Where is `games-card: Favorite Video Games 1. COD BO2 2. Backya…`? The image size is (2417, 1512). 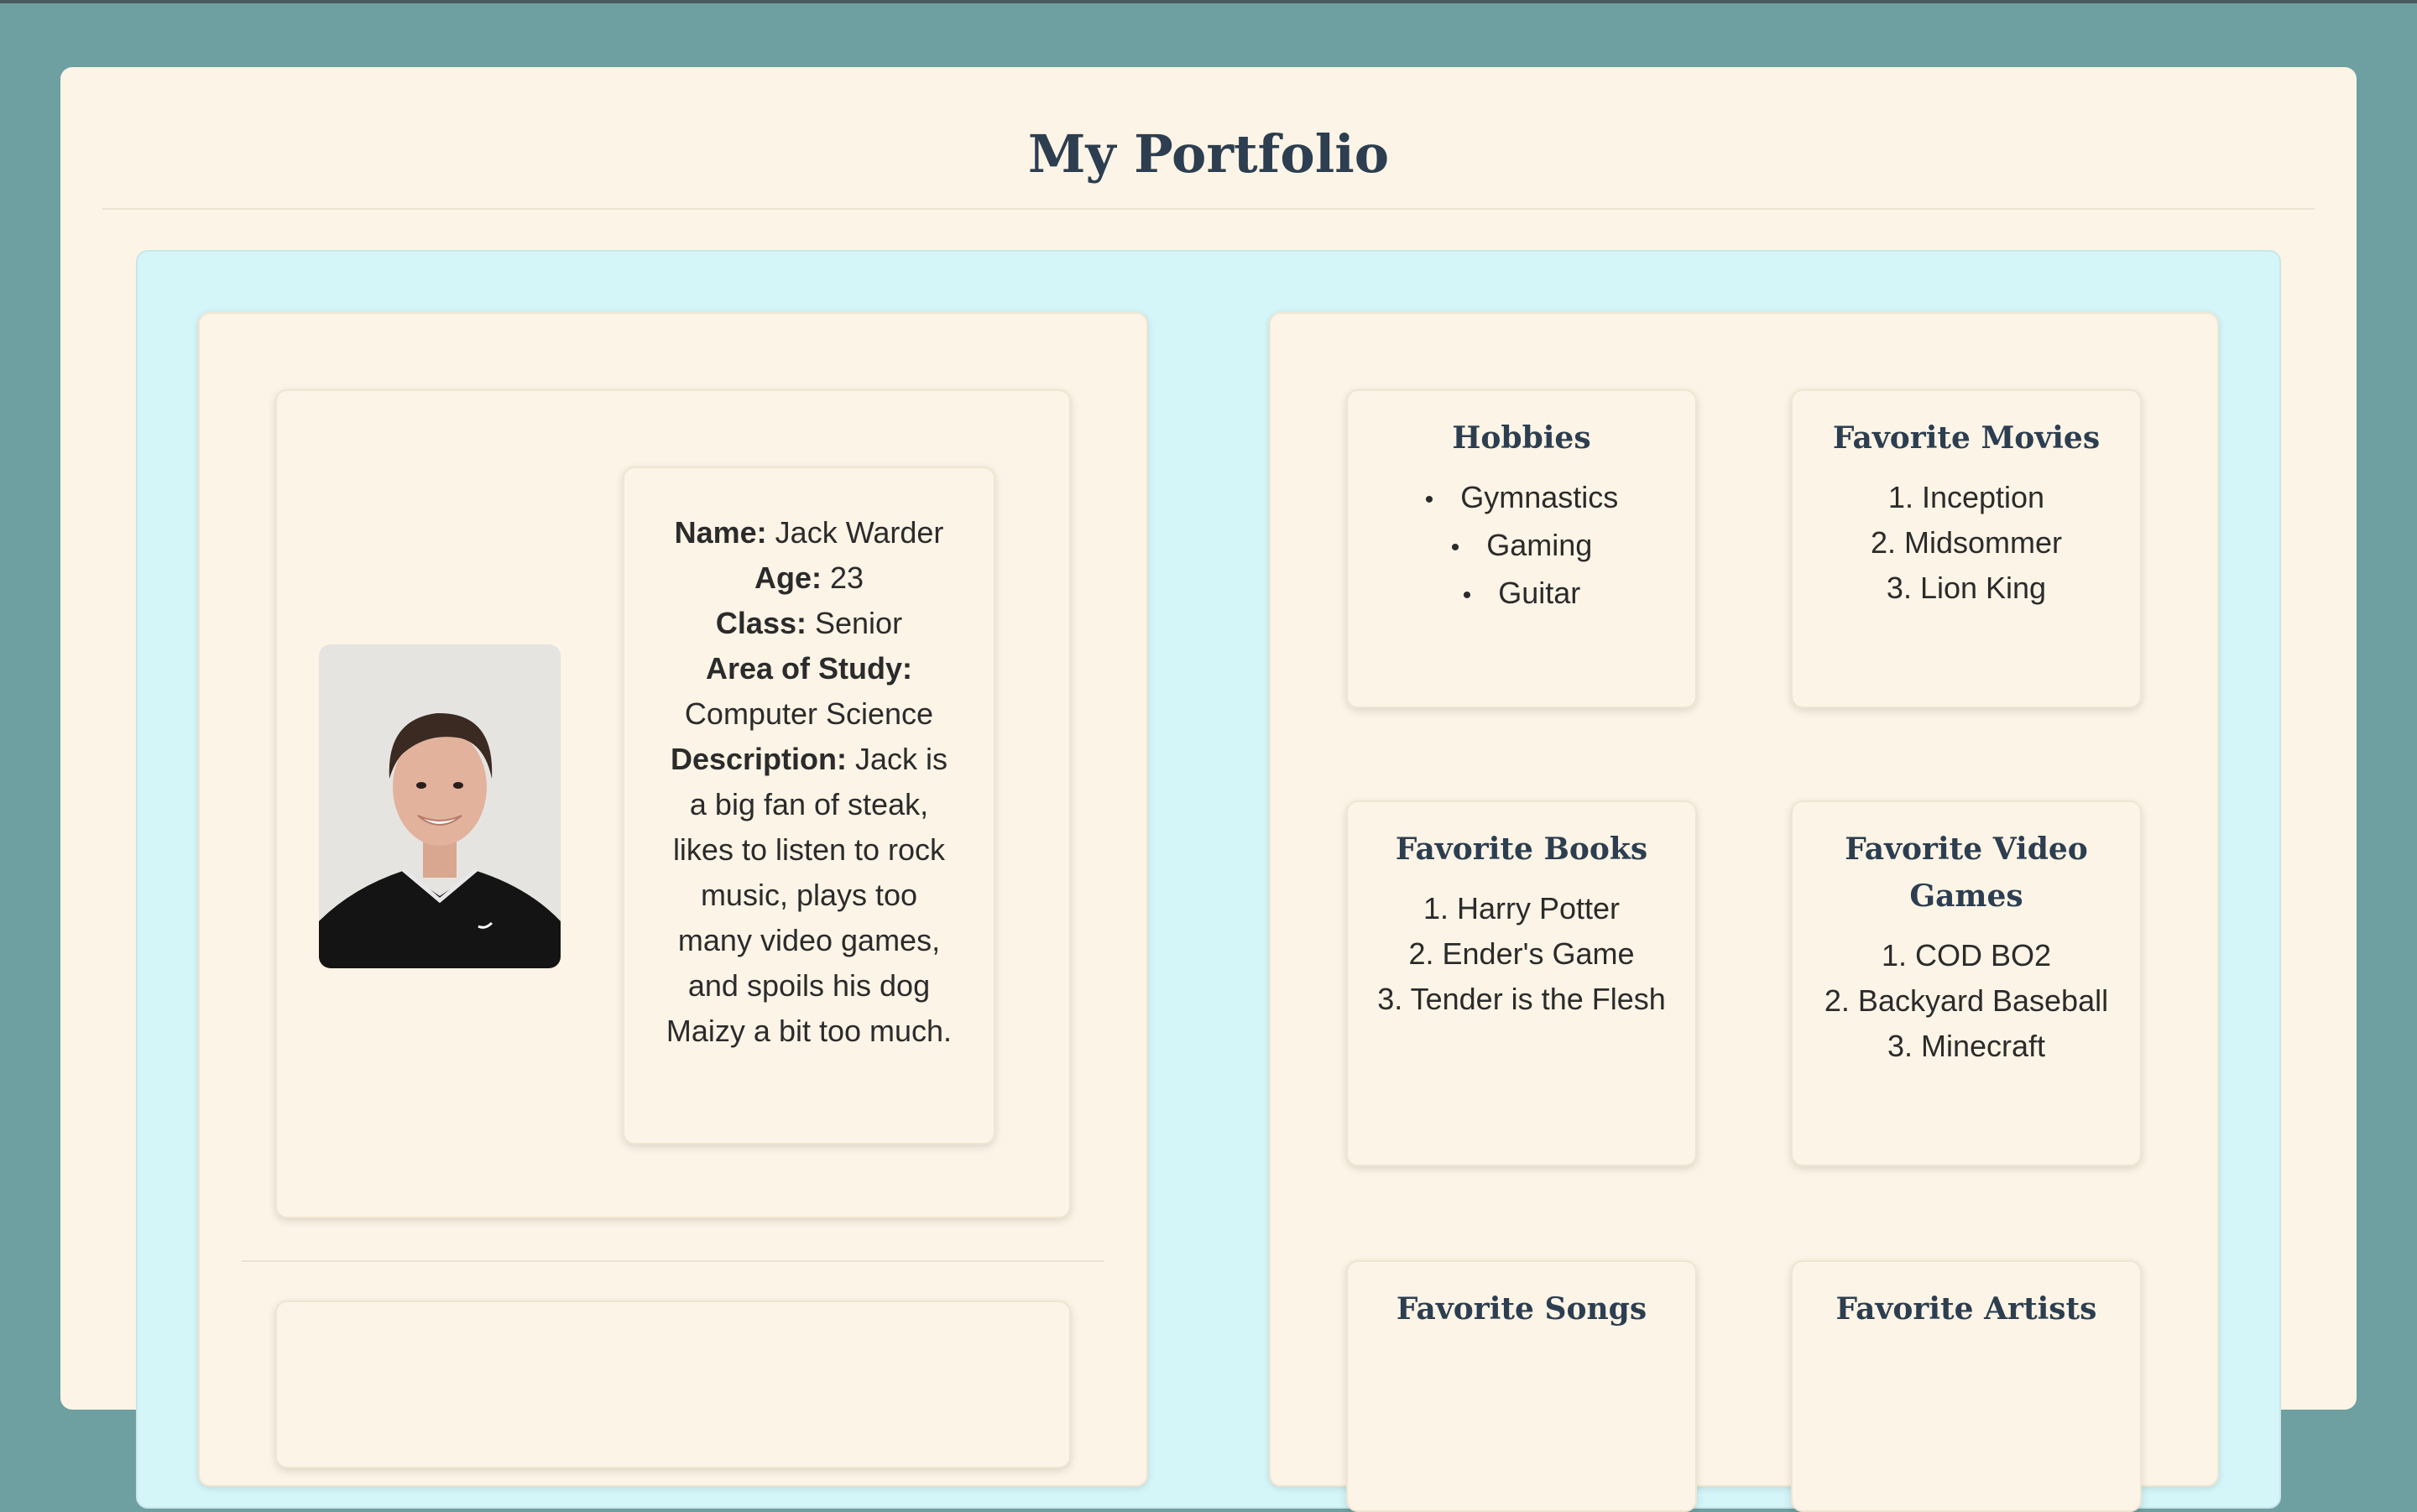 games-card: Favorite Video Games 1. COD BO2 2. Backya… is located at coordinates (1966, 983).